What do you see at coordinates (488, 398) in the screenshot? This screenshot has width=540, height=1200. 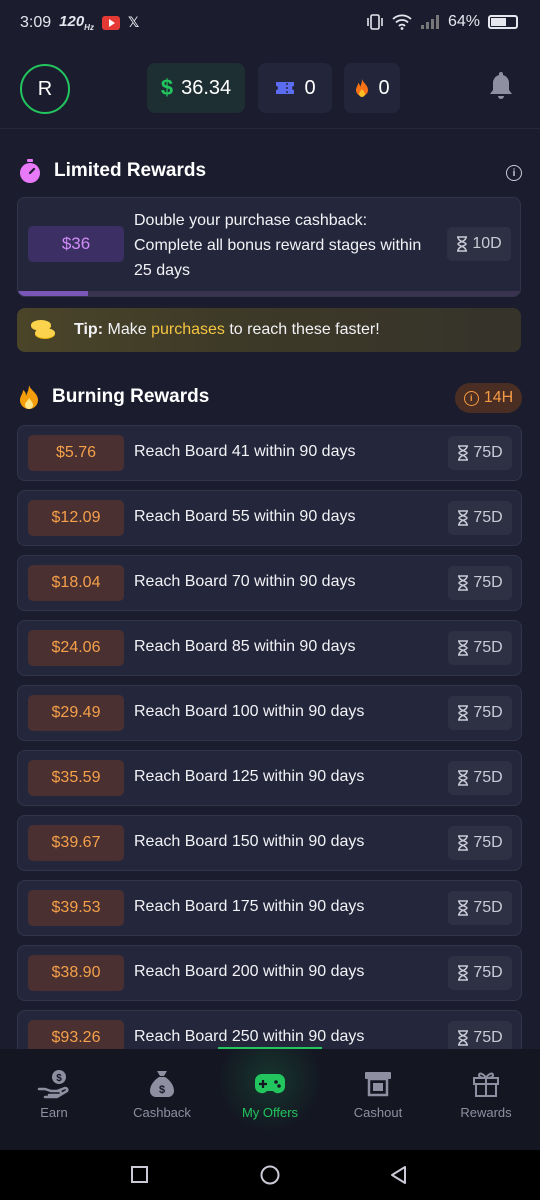 I see `burning-timer-badge: i 14H` at bounding box center [488, 398].